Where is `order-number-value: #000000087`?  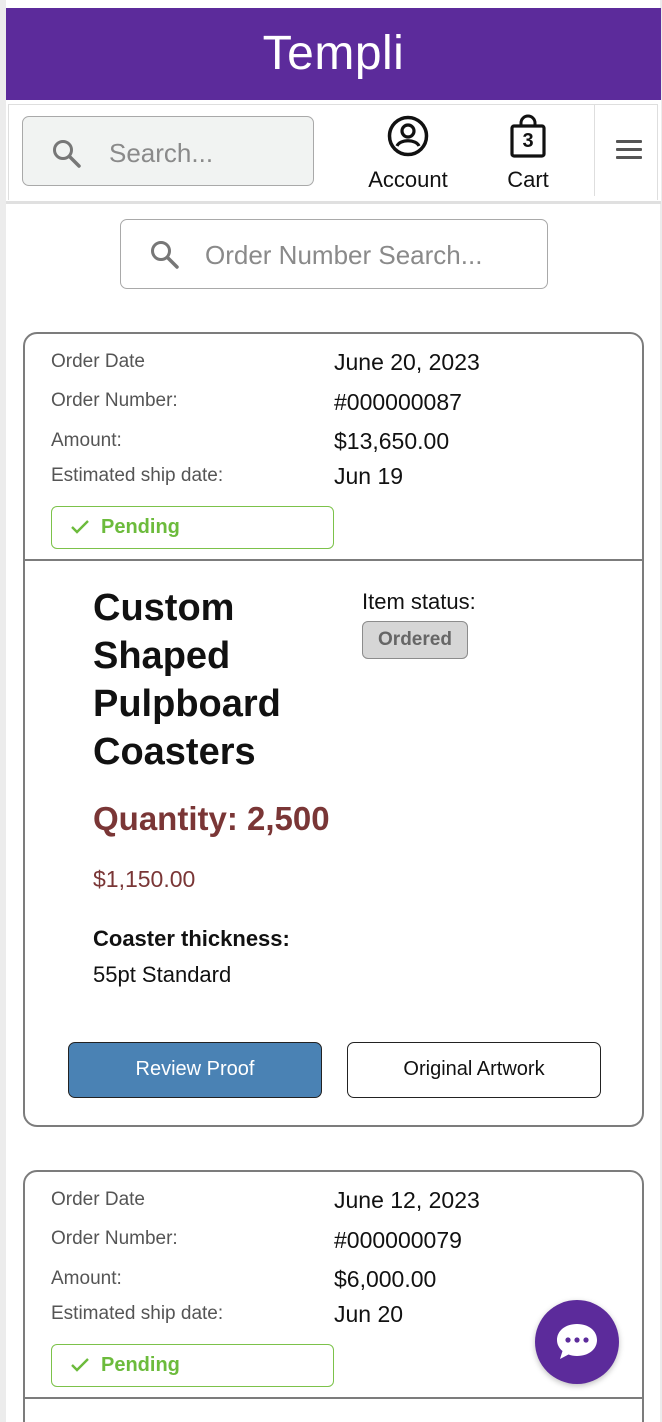 order-number-value: #000000087 is located at coordinates (398, 402).